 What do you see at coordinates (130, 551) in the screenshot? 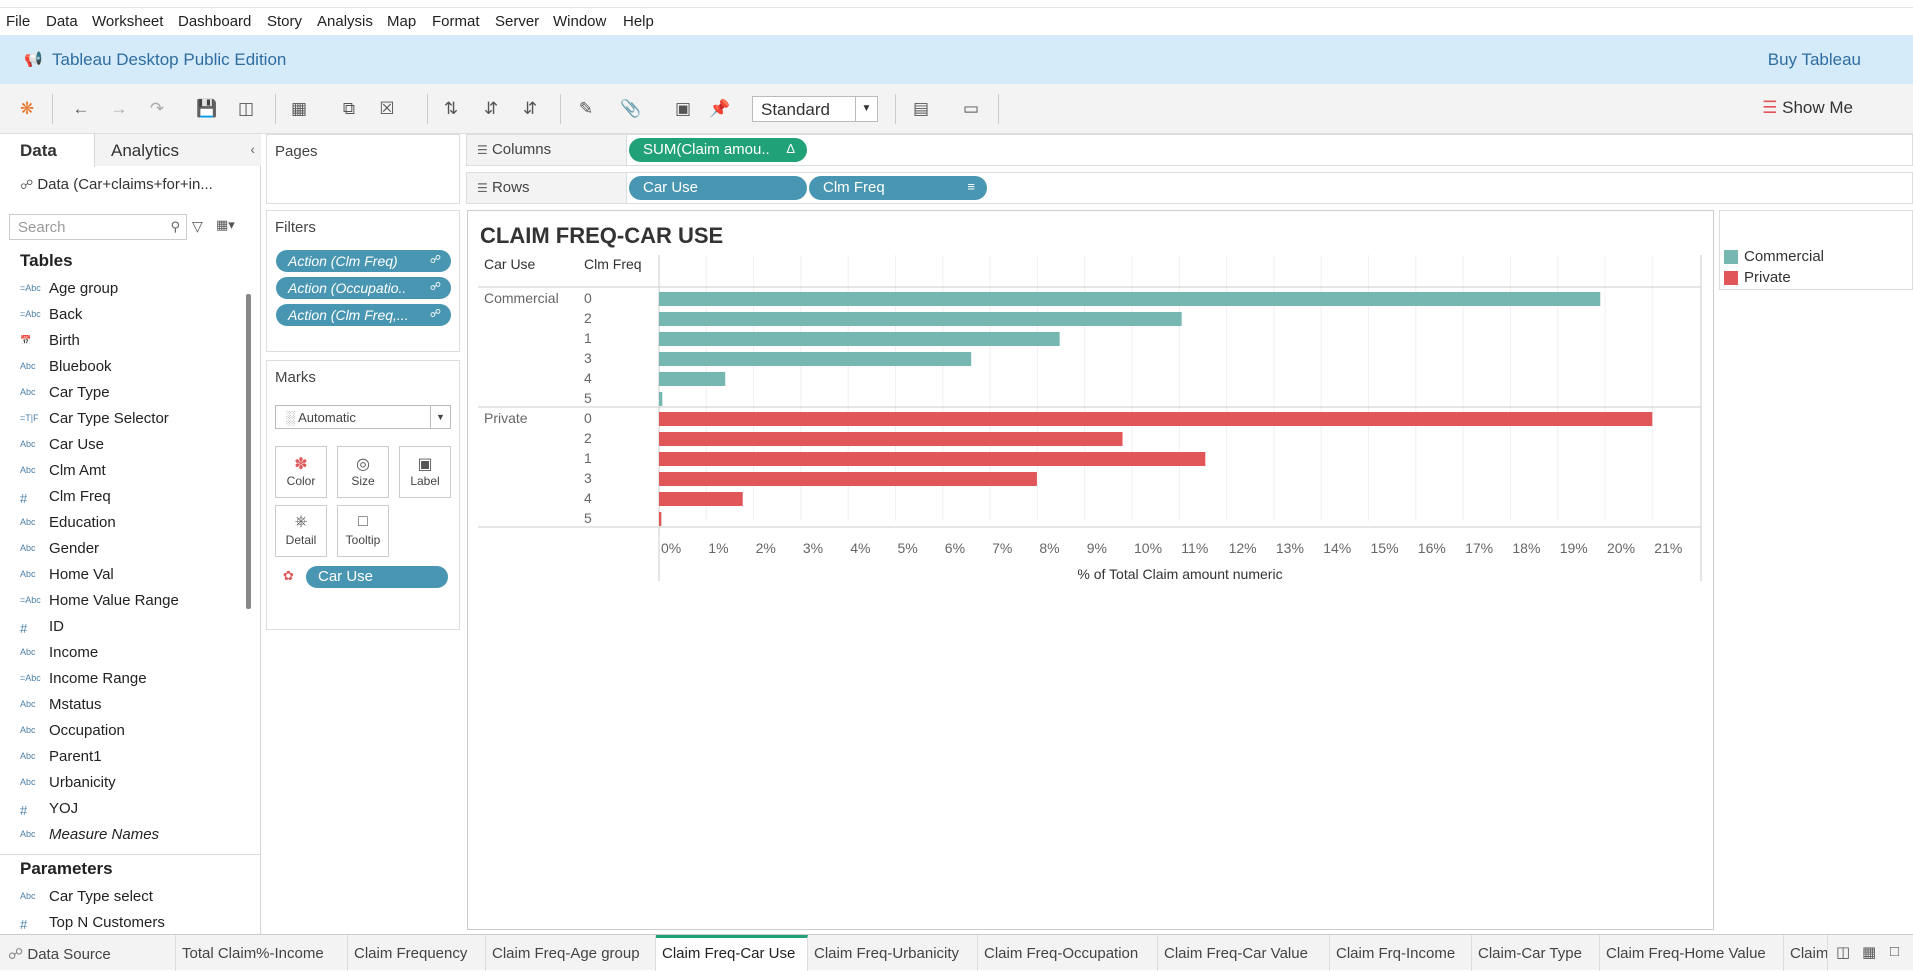
I see `field-gender: Abc Gender` at bounding box center [130, 551].